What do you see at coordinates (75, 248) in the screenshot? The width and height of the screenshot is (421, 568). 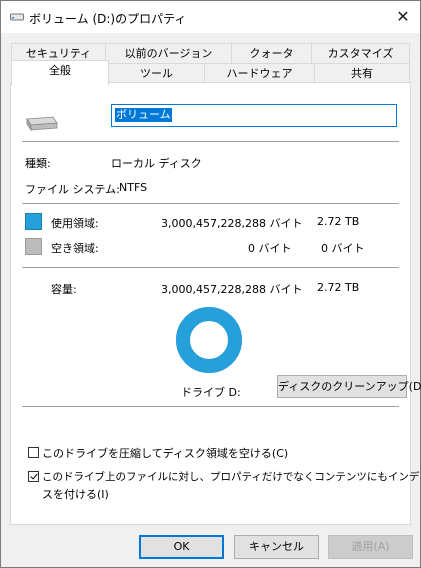 I see `free-space-label: 空き領域:` at bounding box center [75, 248].